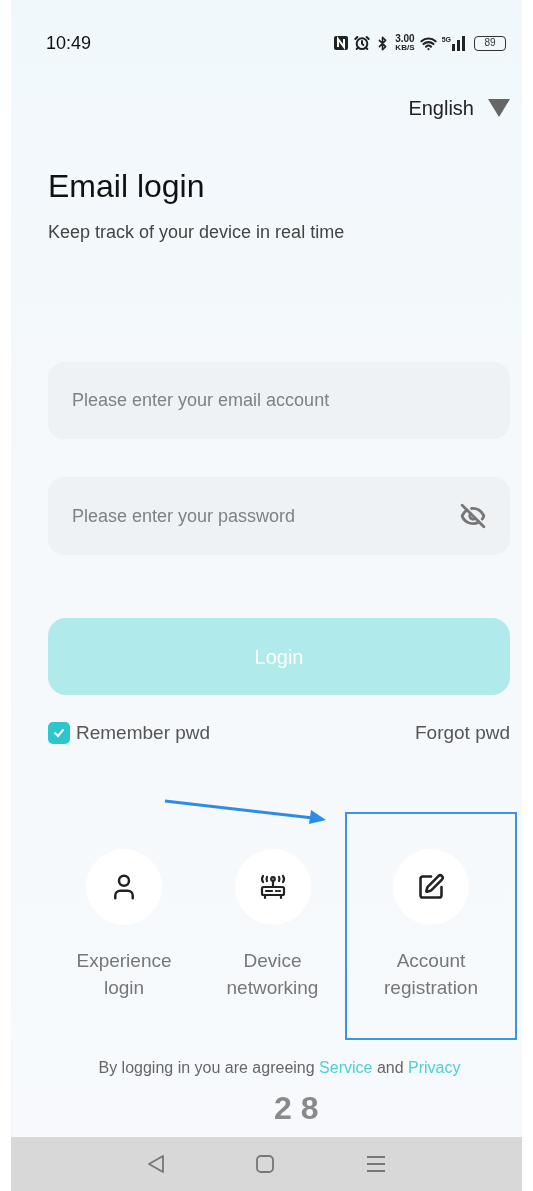 The width and height of the screenshot is (533, 1191). Describe the element at coordinates (129, 733) in the screenshot. I see `remember-checkbox: Remember pwd` at that location.